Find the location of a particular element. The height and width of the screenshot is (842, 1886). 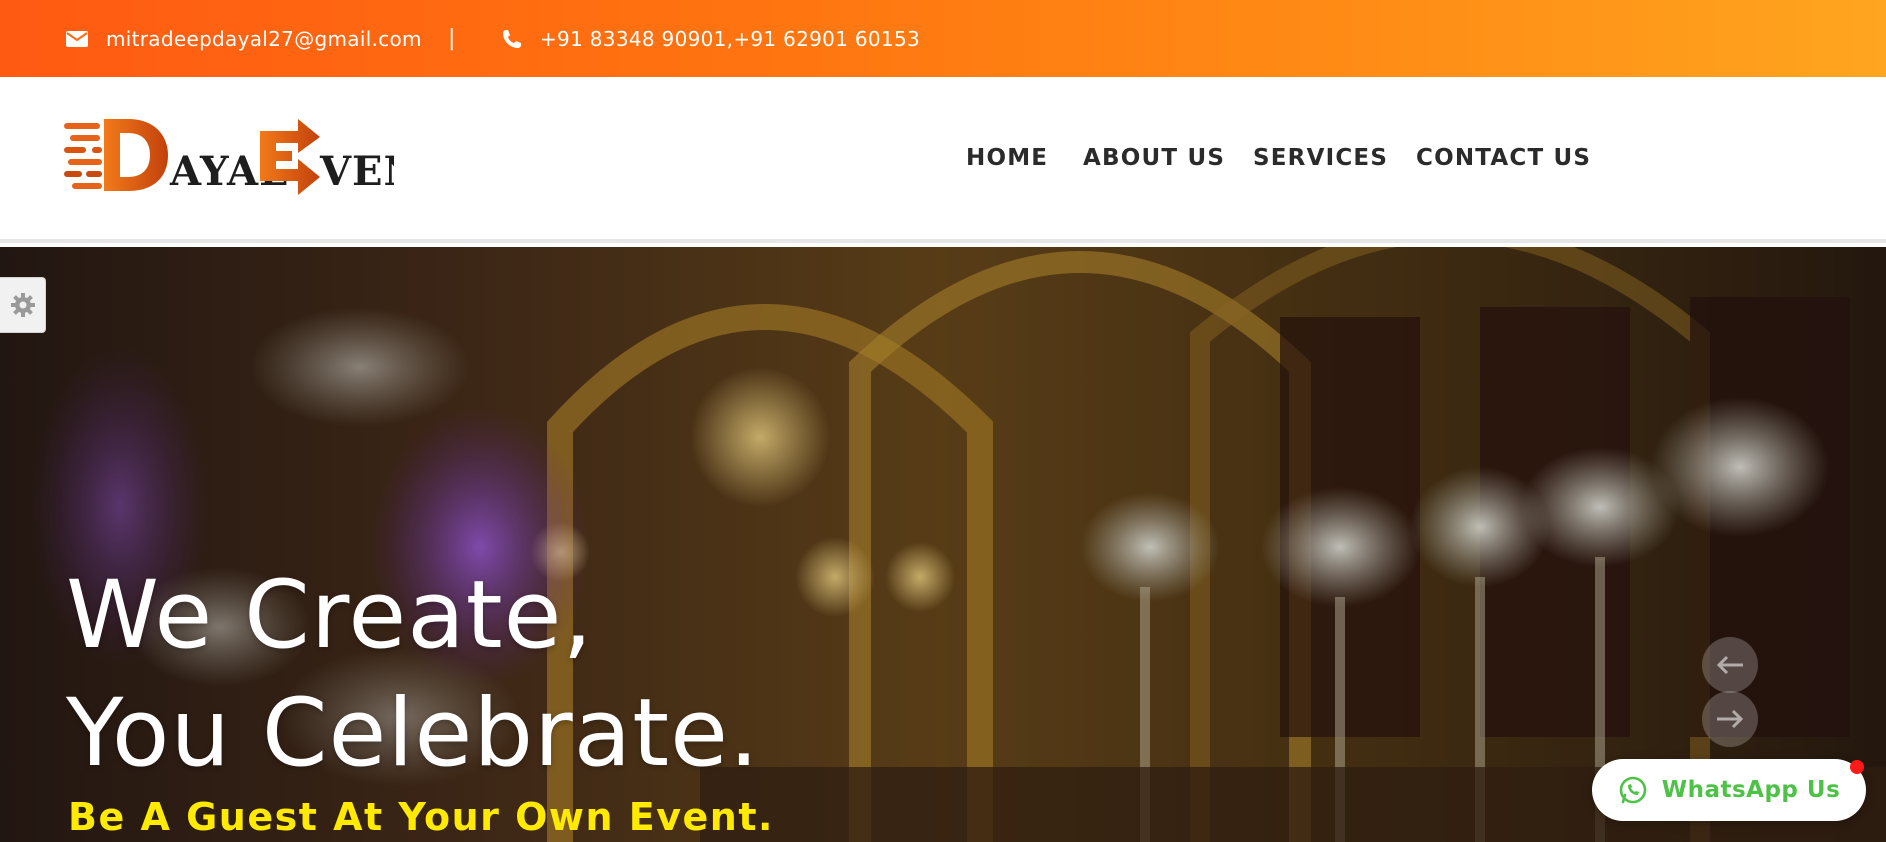

contact-email: mitradeepdayal27@gmail.com is located at coordinates (244, 38).